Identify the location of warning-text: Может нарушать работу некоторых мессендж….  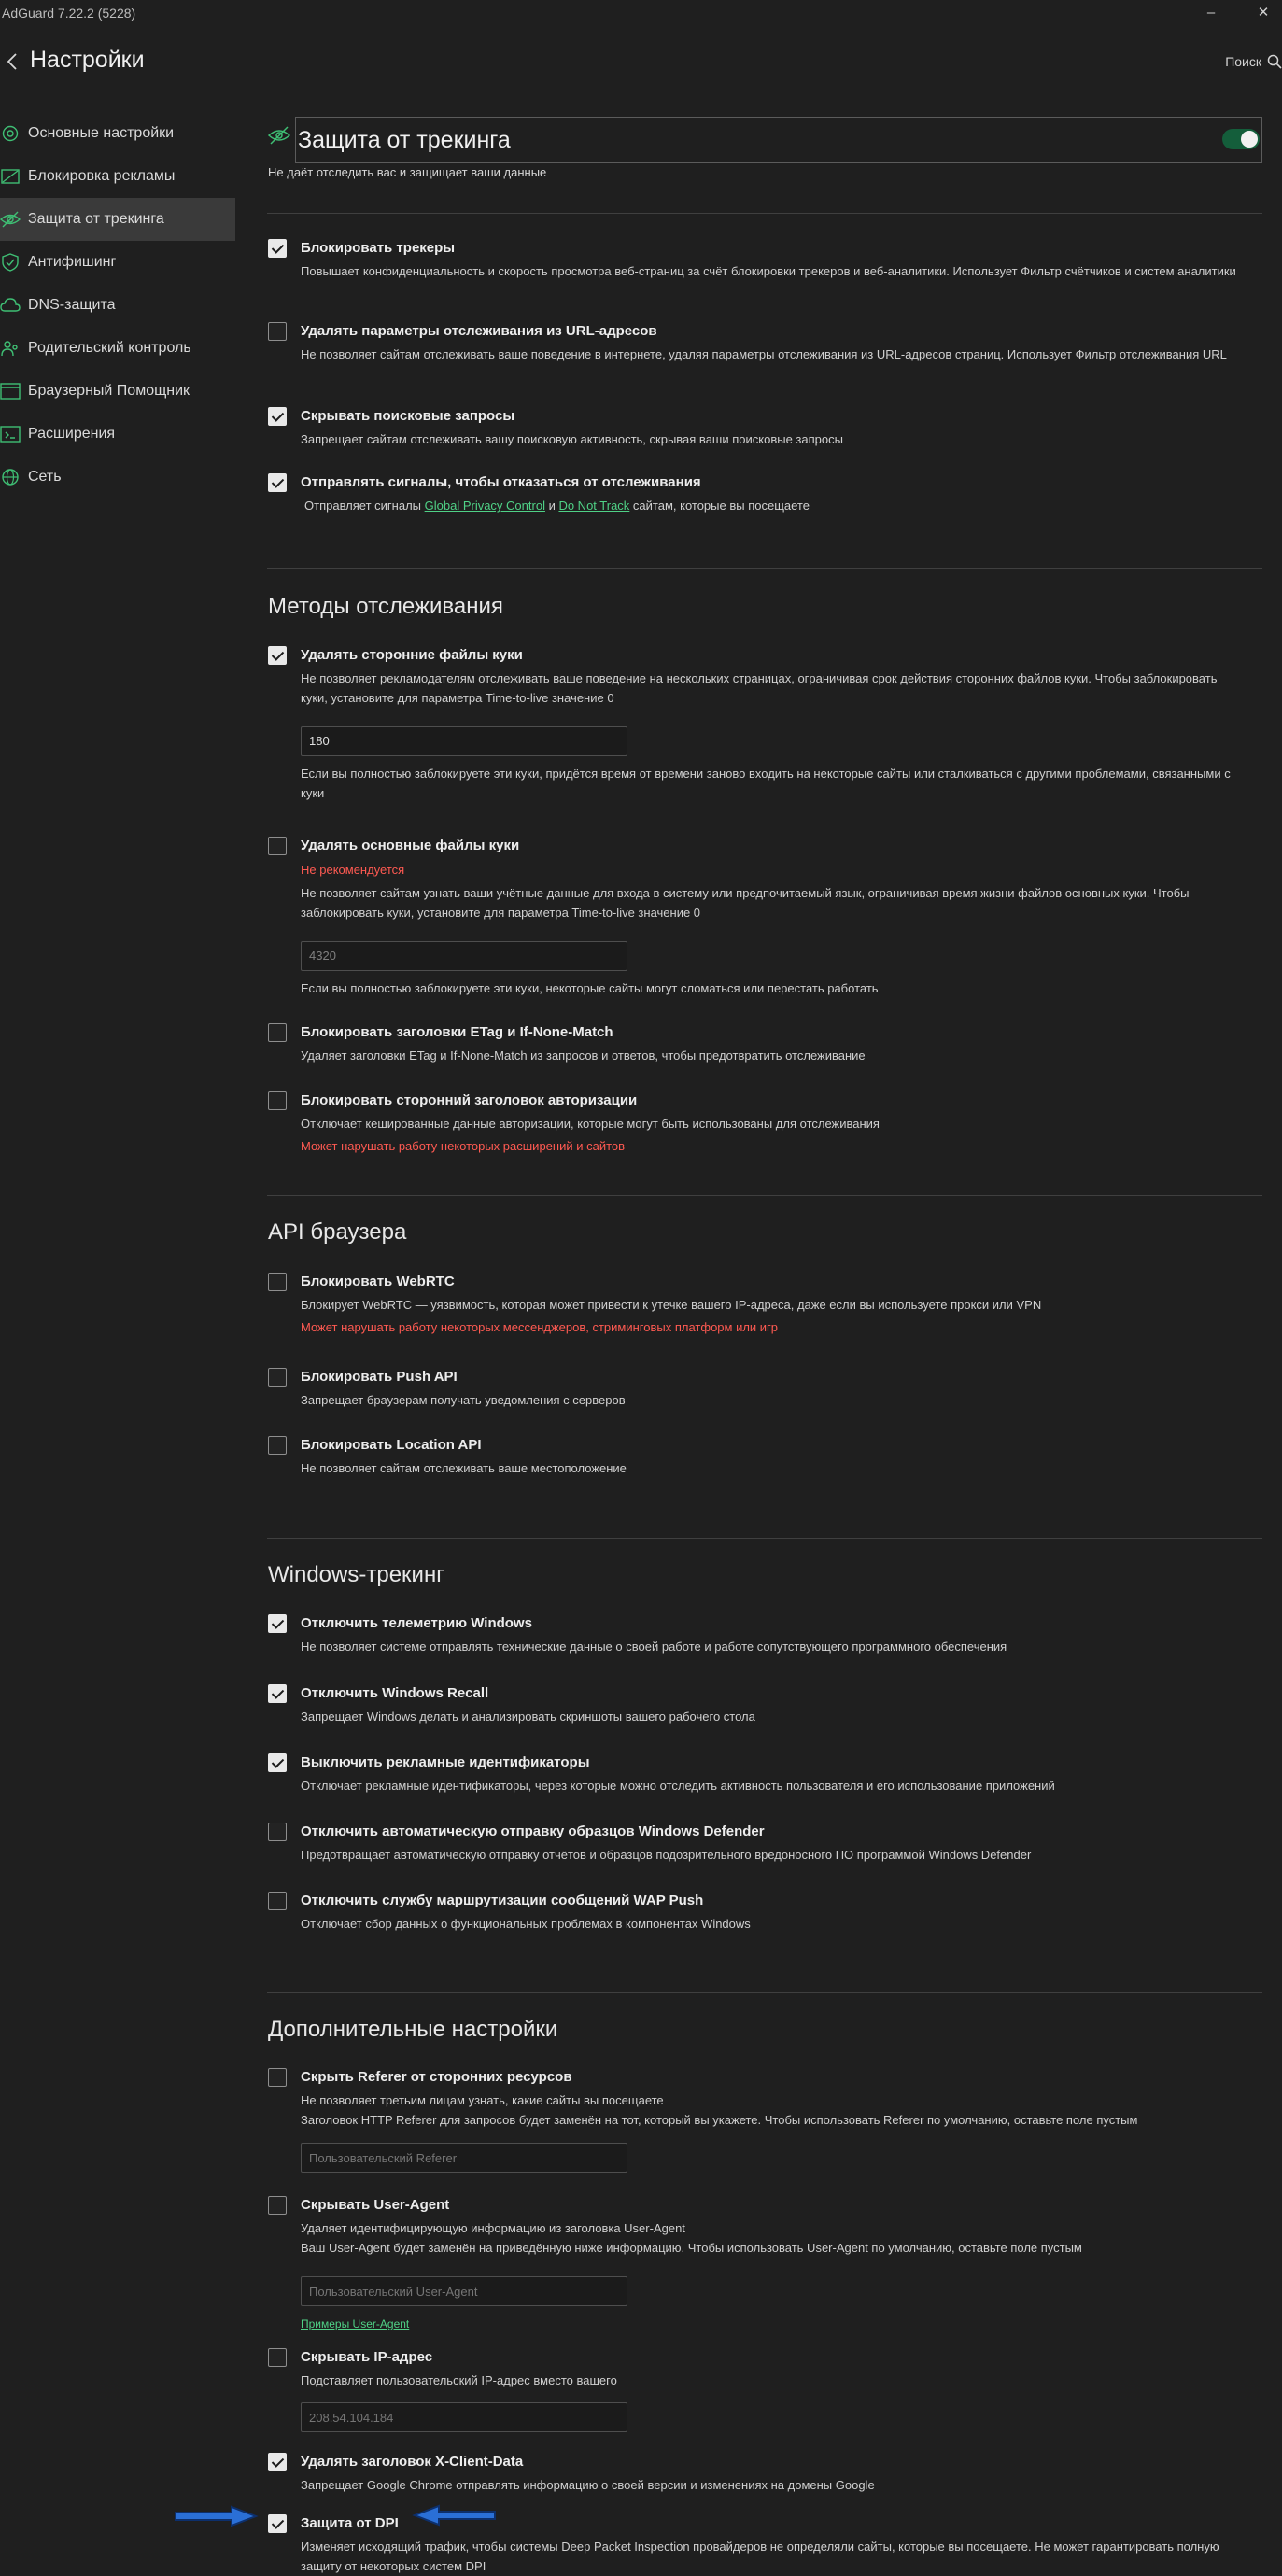
(540, 1327).